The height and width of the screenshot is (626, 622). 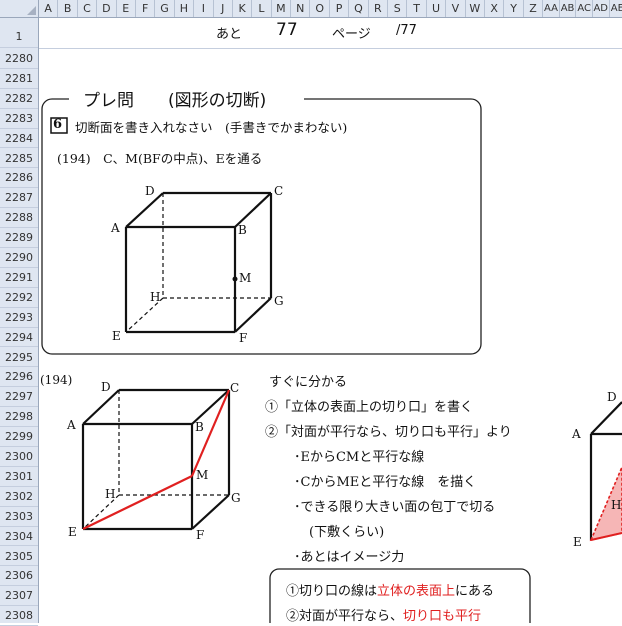 I want to click on right-label-h: H, so click(x=616, y=505).